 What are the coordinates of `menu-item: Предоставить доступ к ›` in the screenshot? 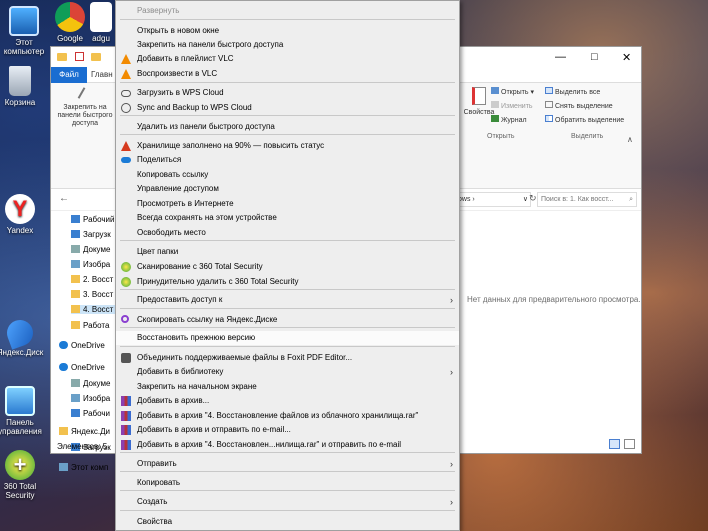 It's located at (287, 300).